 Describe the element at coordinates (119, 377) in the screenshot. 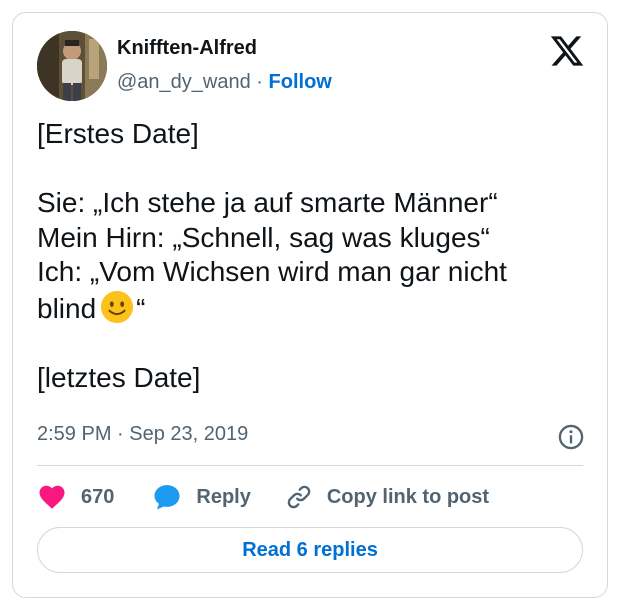

I see `tweet-line: [letztes Date]` at that location.